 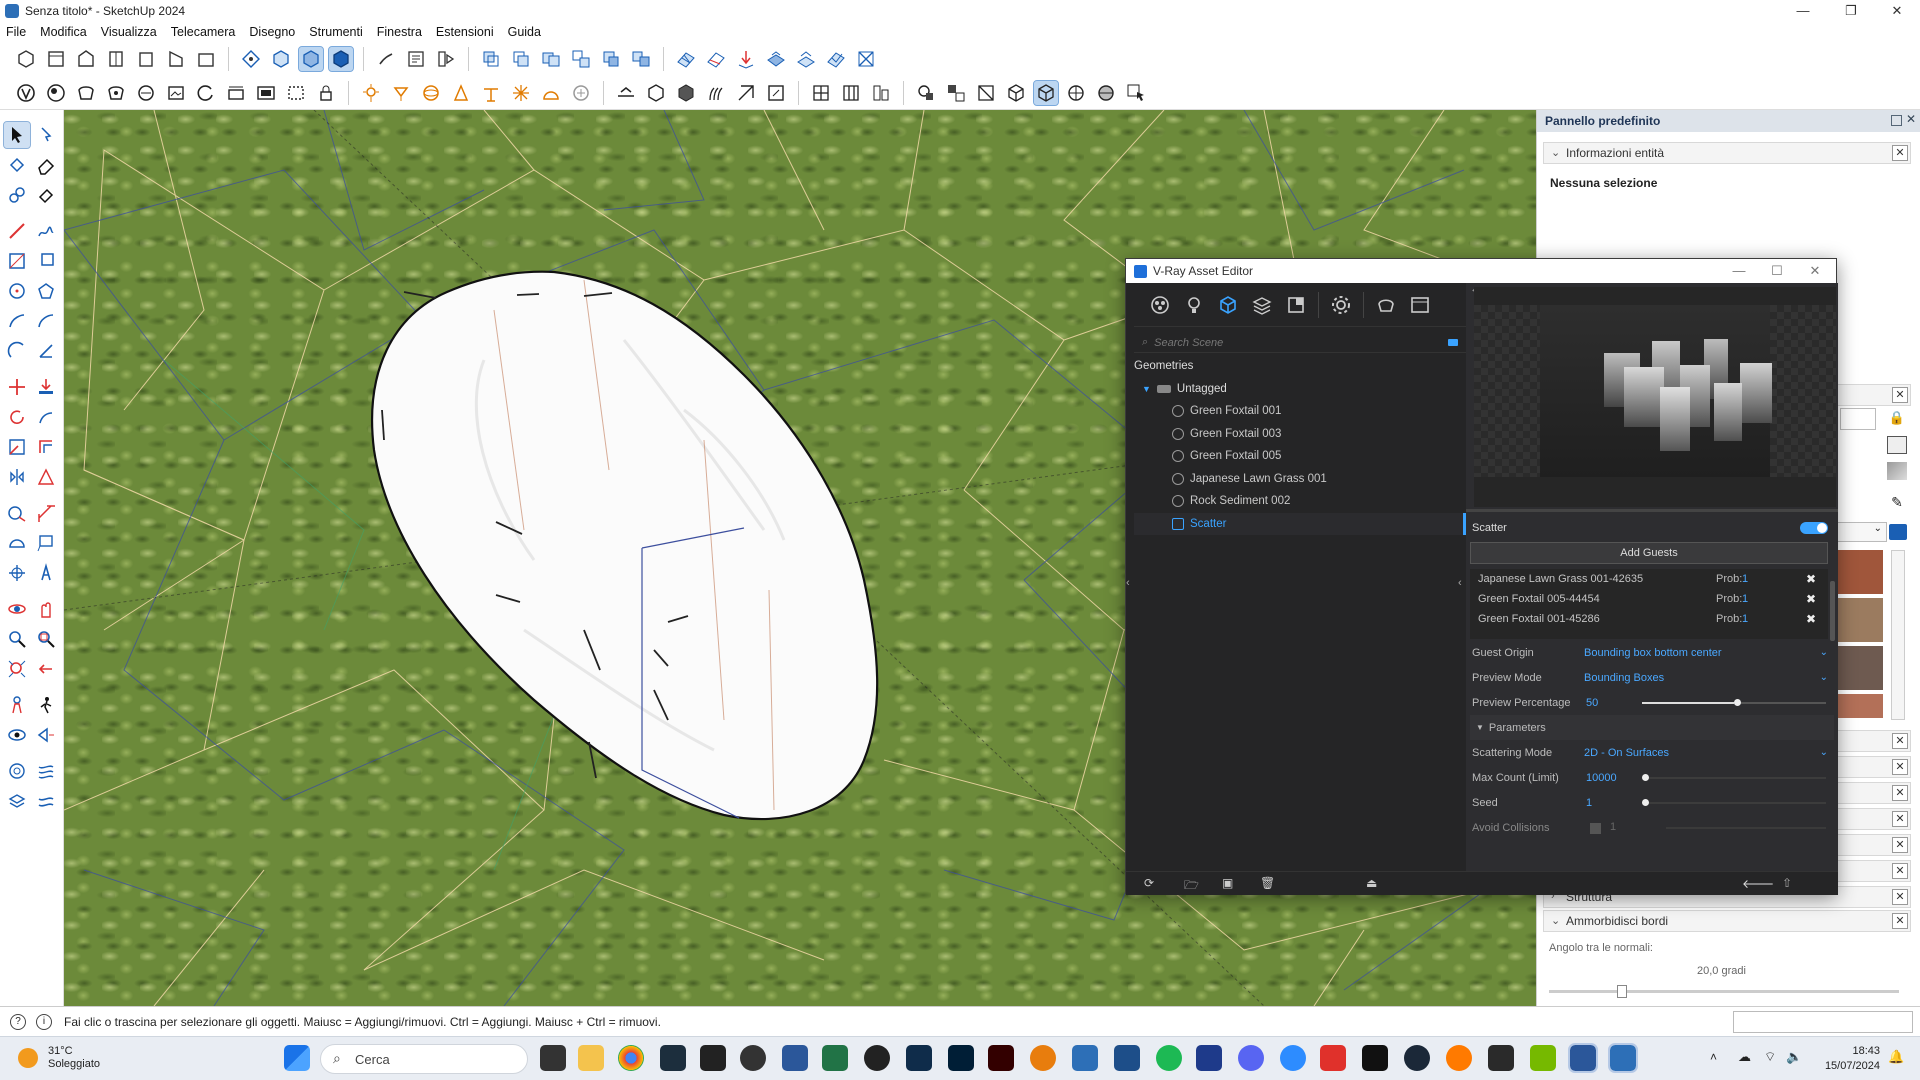 I want to click on lasso-tool-icon, so click(x=46, y=135).